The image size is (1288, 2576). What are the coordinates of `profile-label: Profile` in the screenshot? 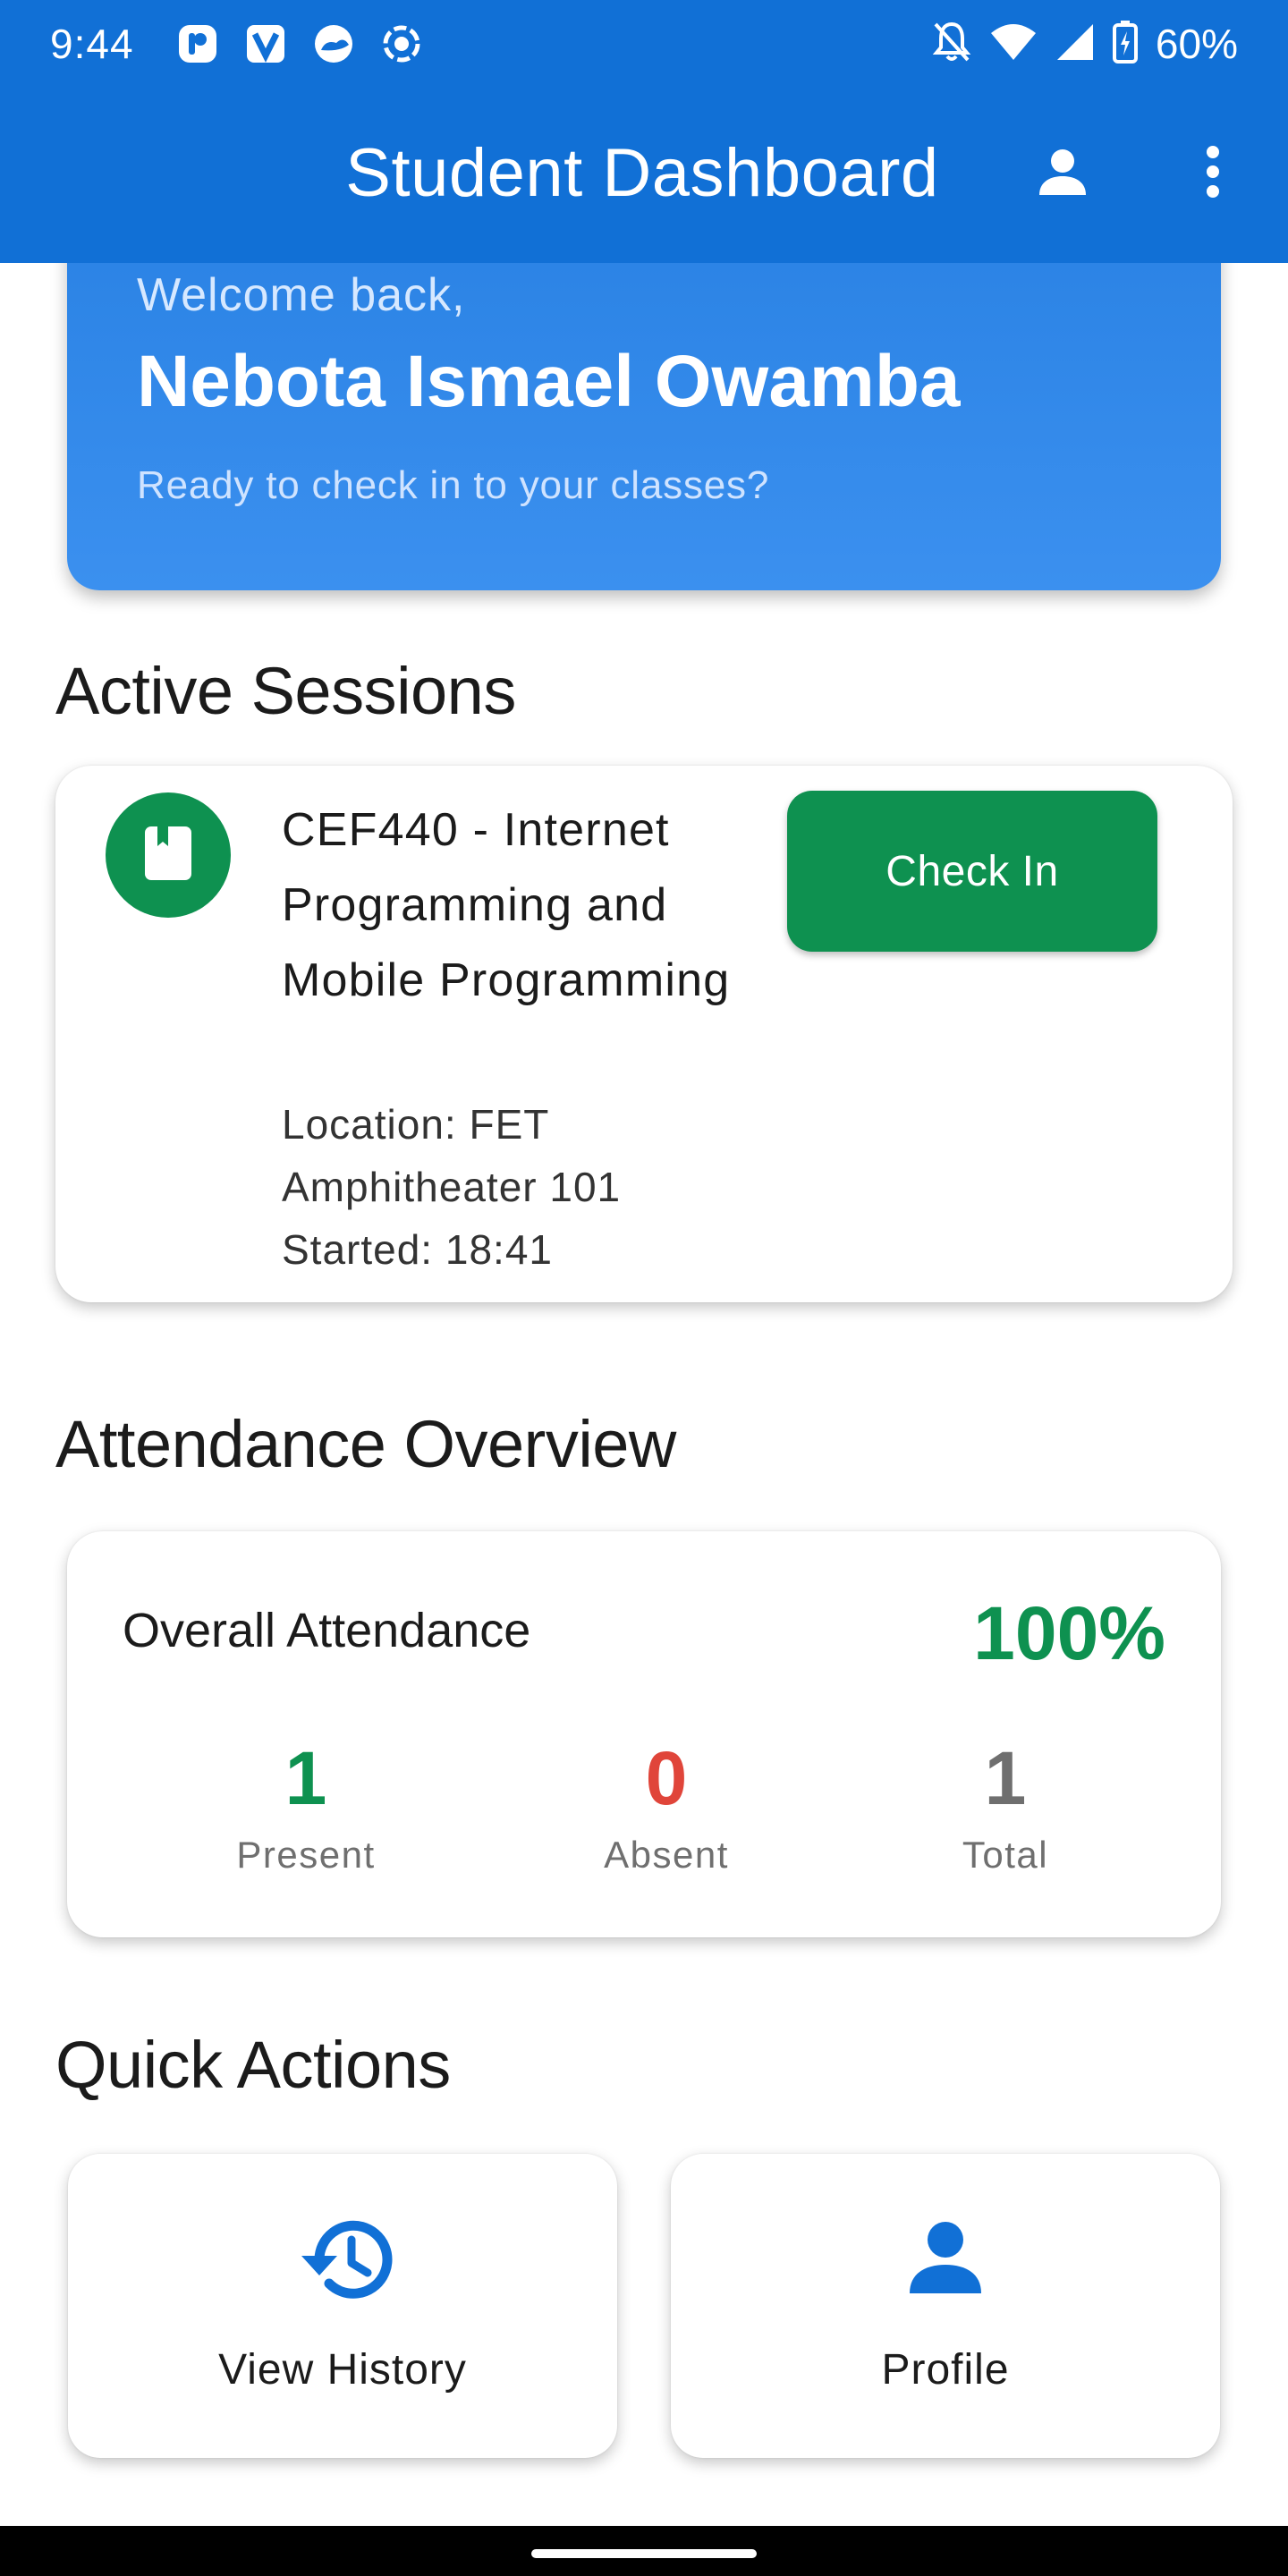 It's located at (945, 2370).